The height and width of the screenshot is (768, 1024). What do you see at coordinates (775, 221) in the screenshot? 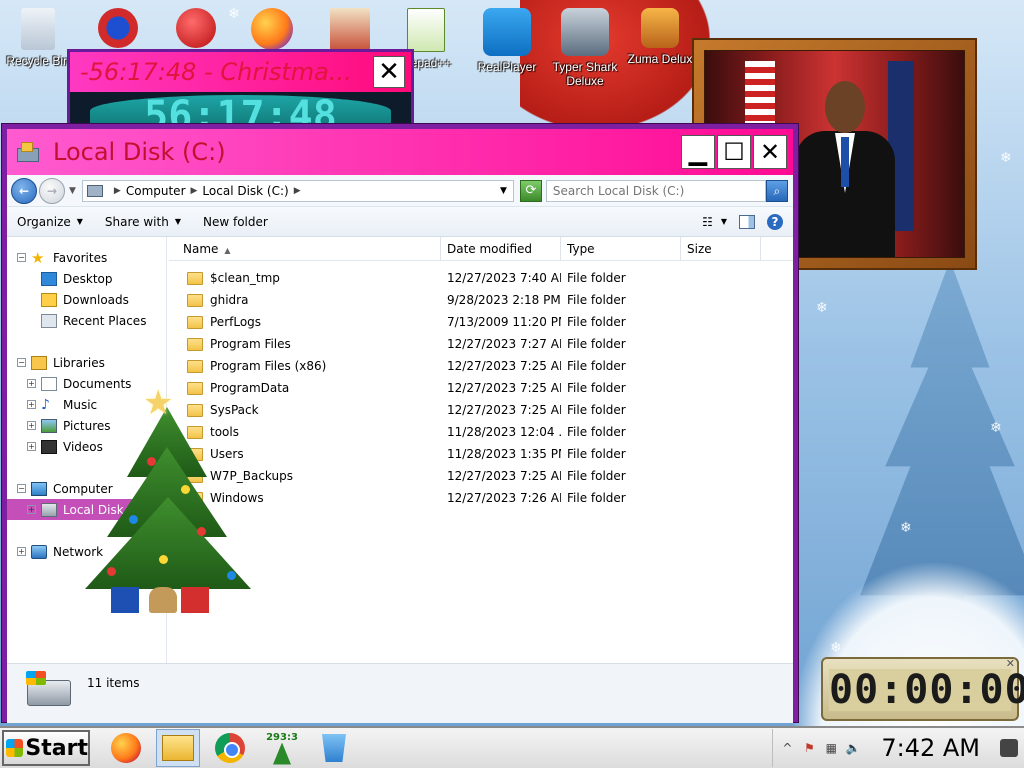
I see `help-icon: ?` at bounding box center [775, 221].